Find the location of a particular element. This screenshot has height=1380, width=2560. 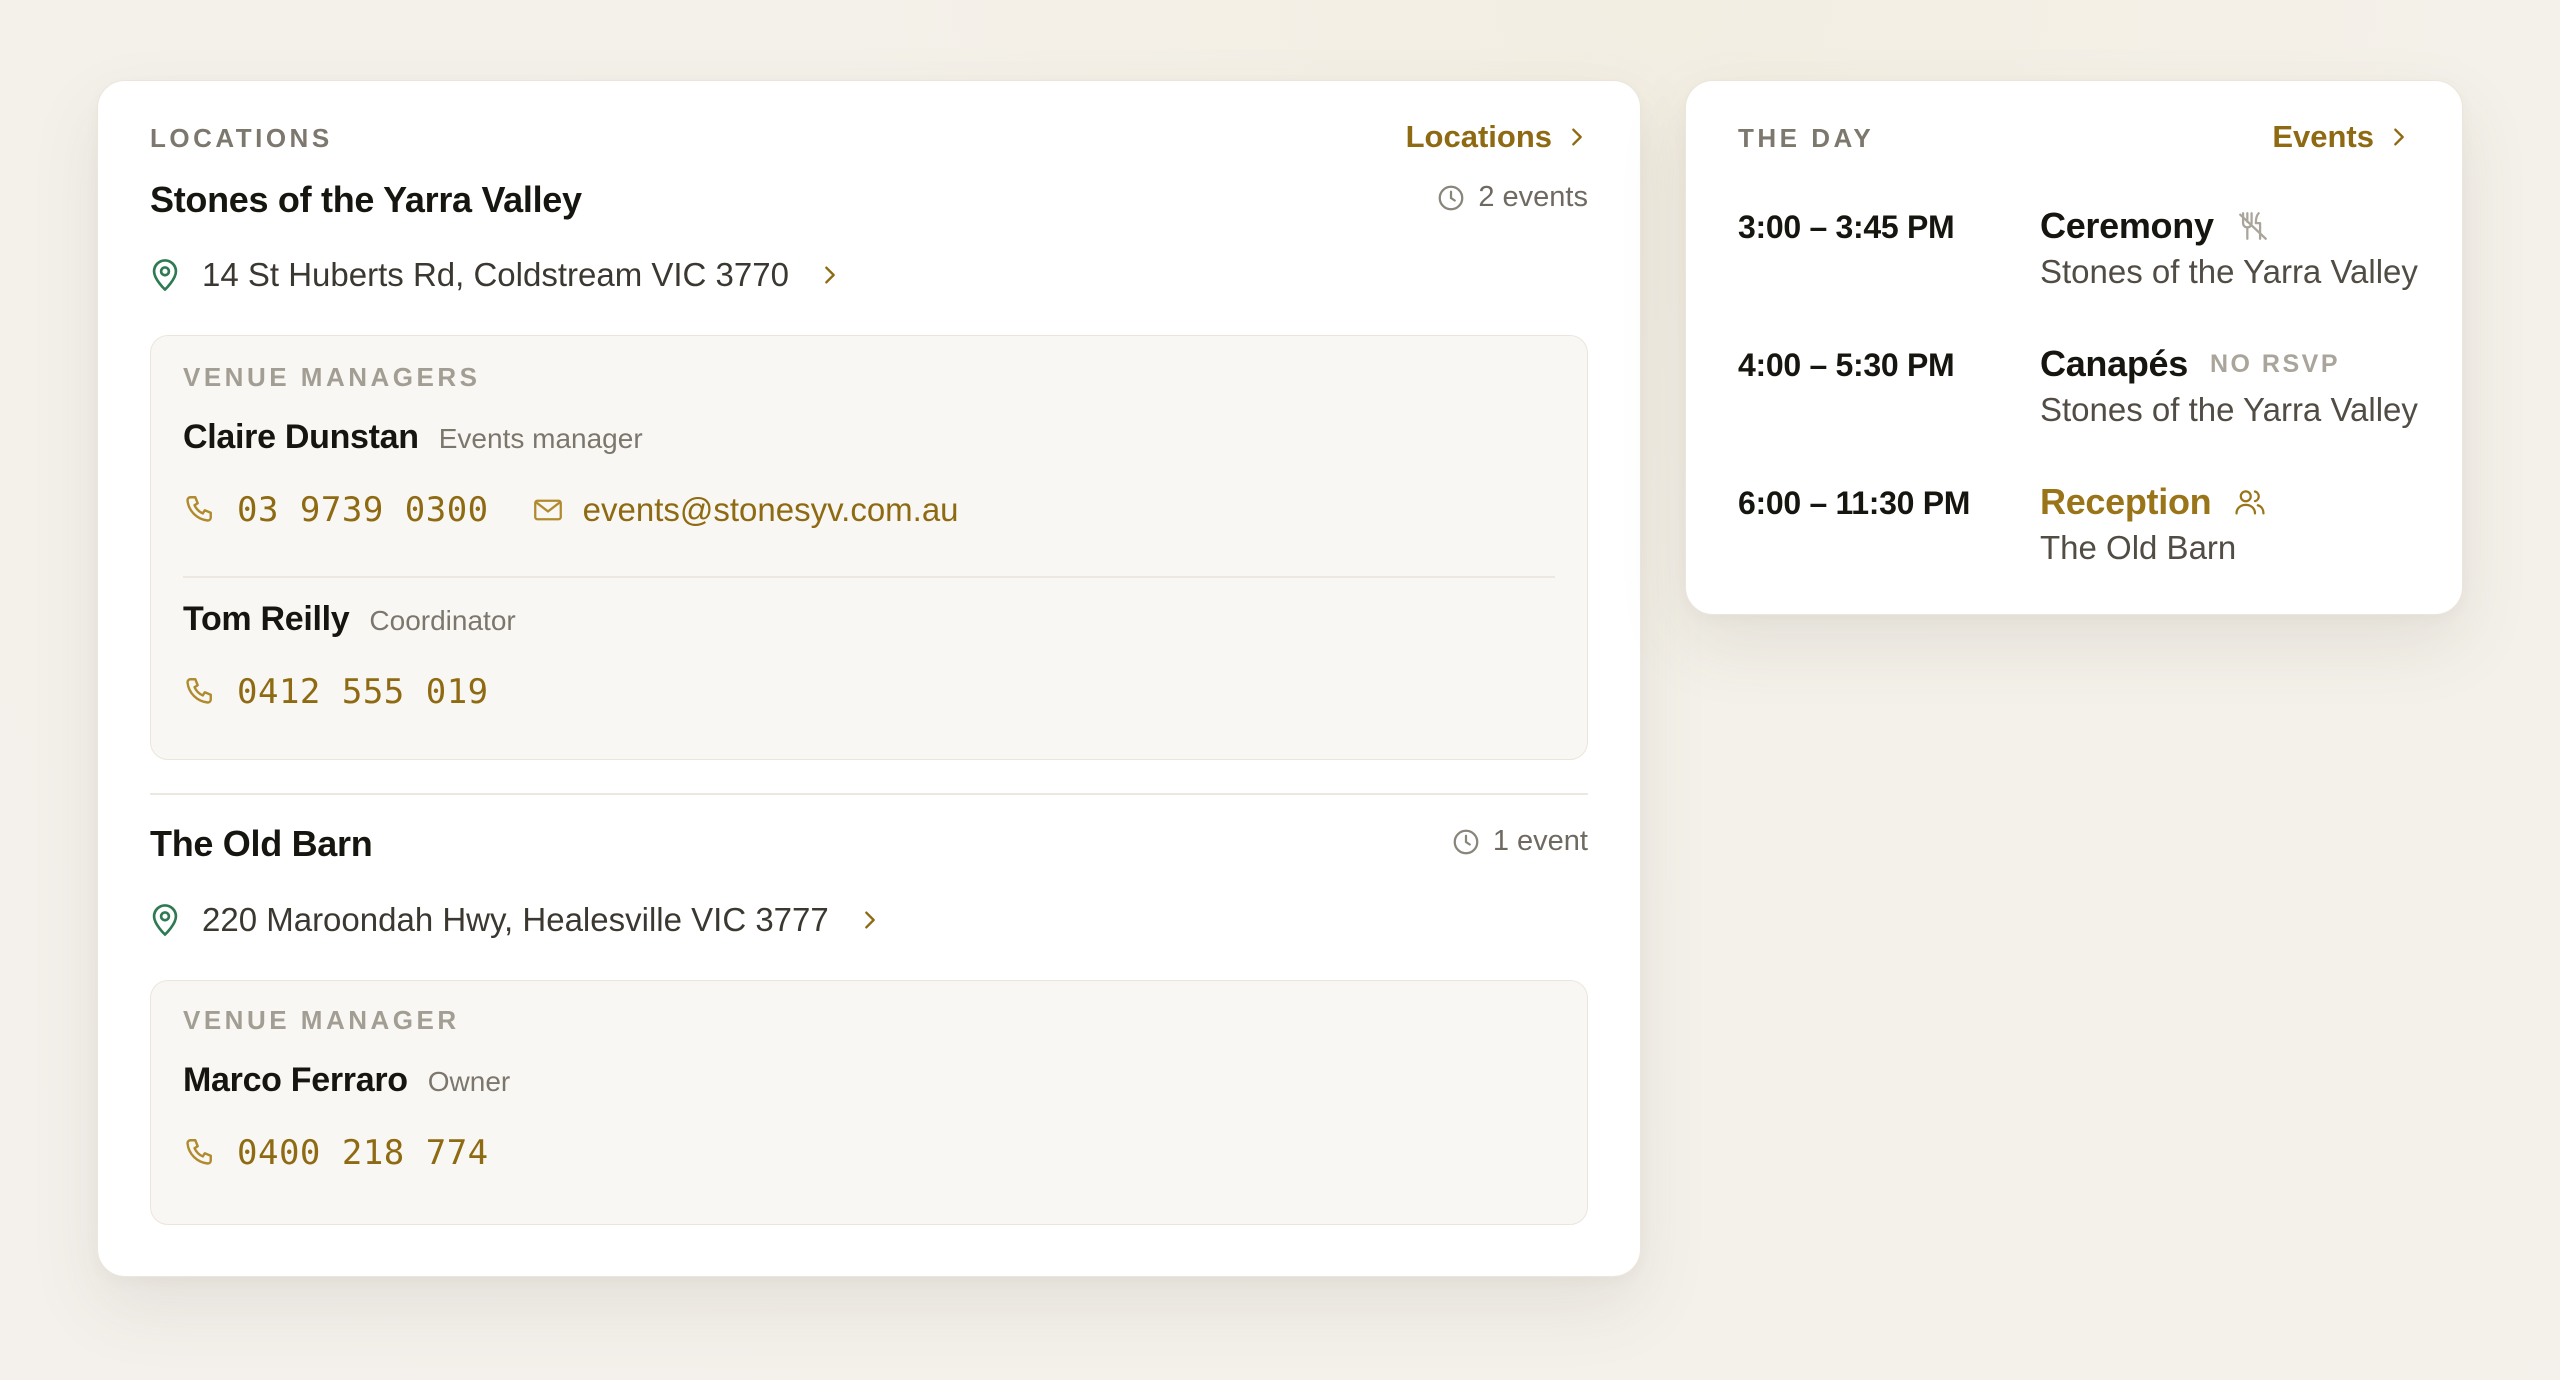

manager-row: Claire Dunstan Events manager is located at coordinates (413, 437).